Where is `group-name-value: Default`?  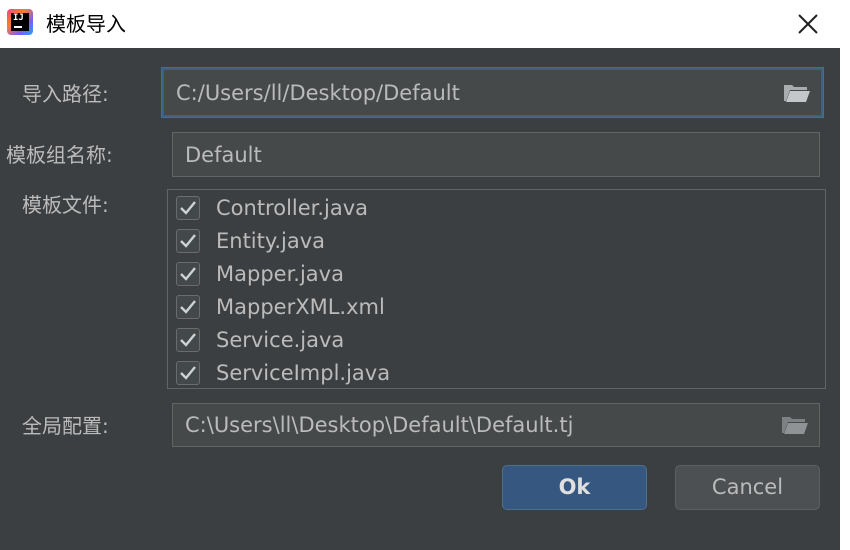
group-name-value: Default is located at coordinates (223, 154).